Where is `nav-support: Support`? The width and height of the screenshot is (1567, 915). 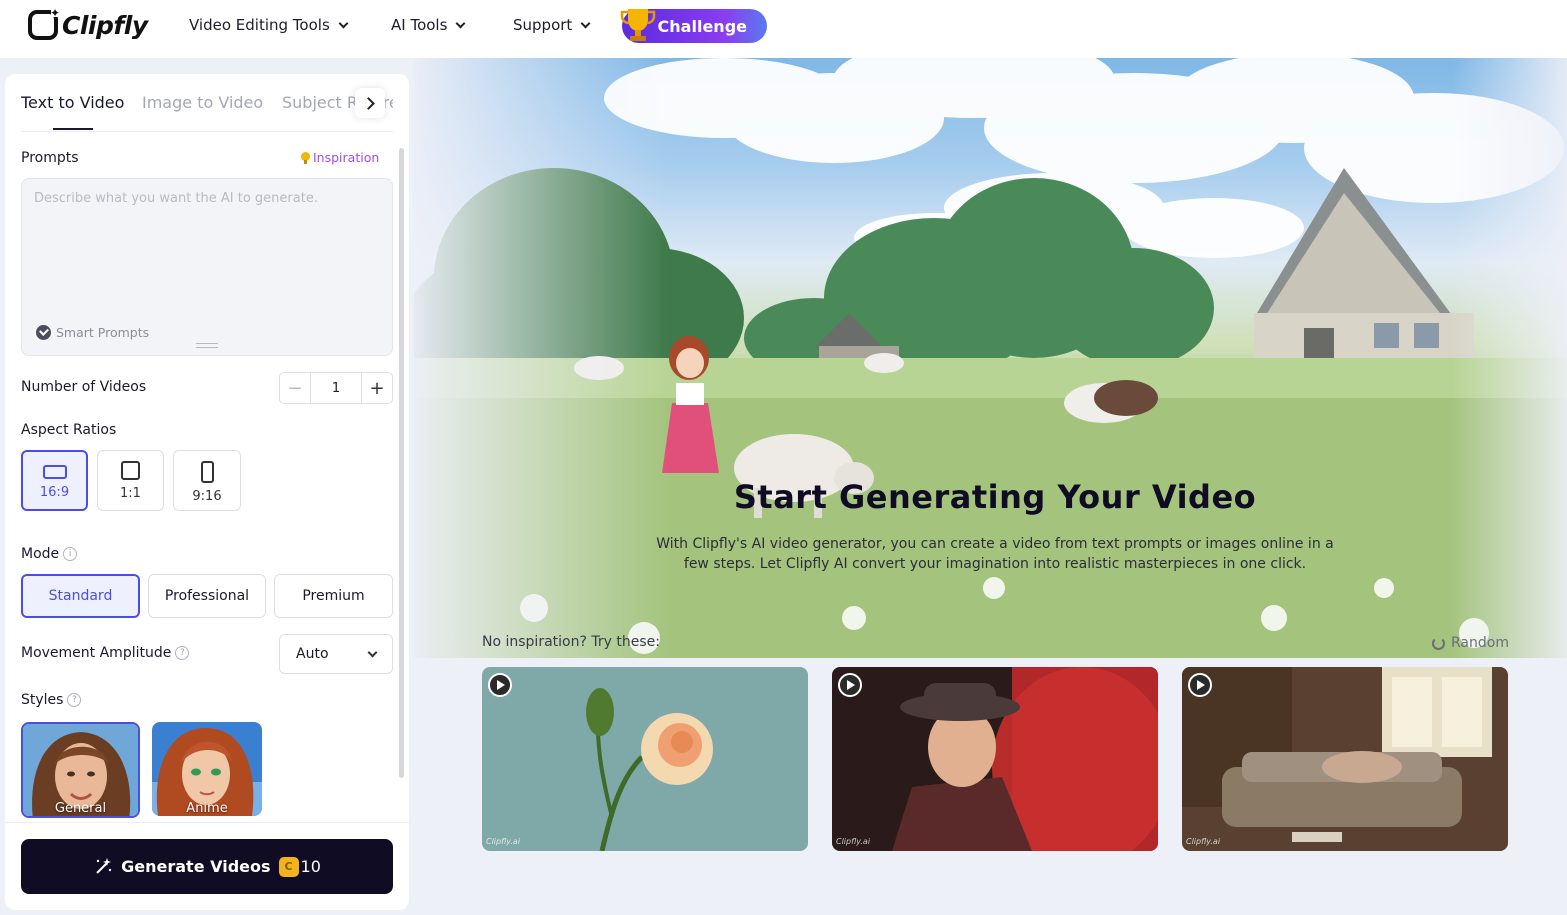
nav-support: Support is located at coordinates (552, 25).